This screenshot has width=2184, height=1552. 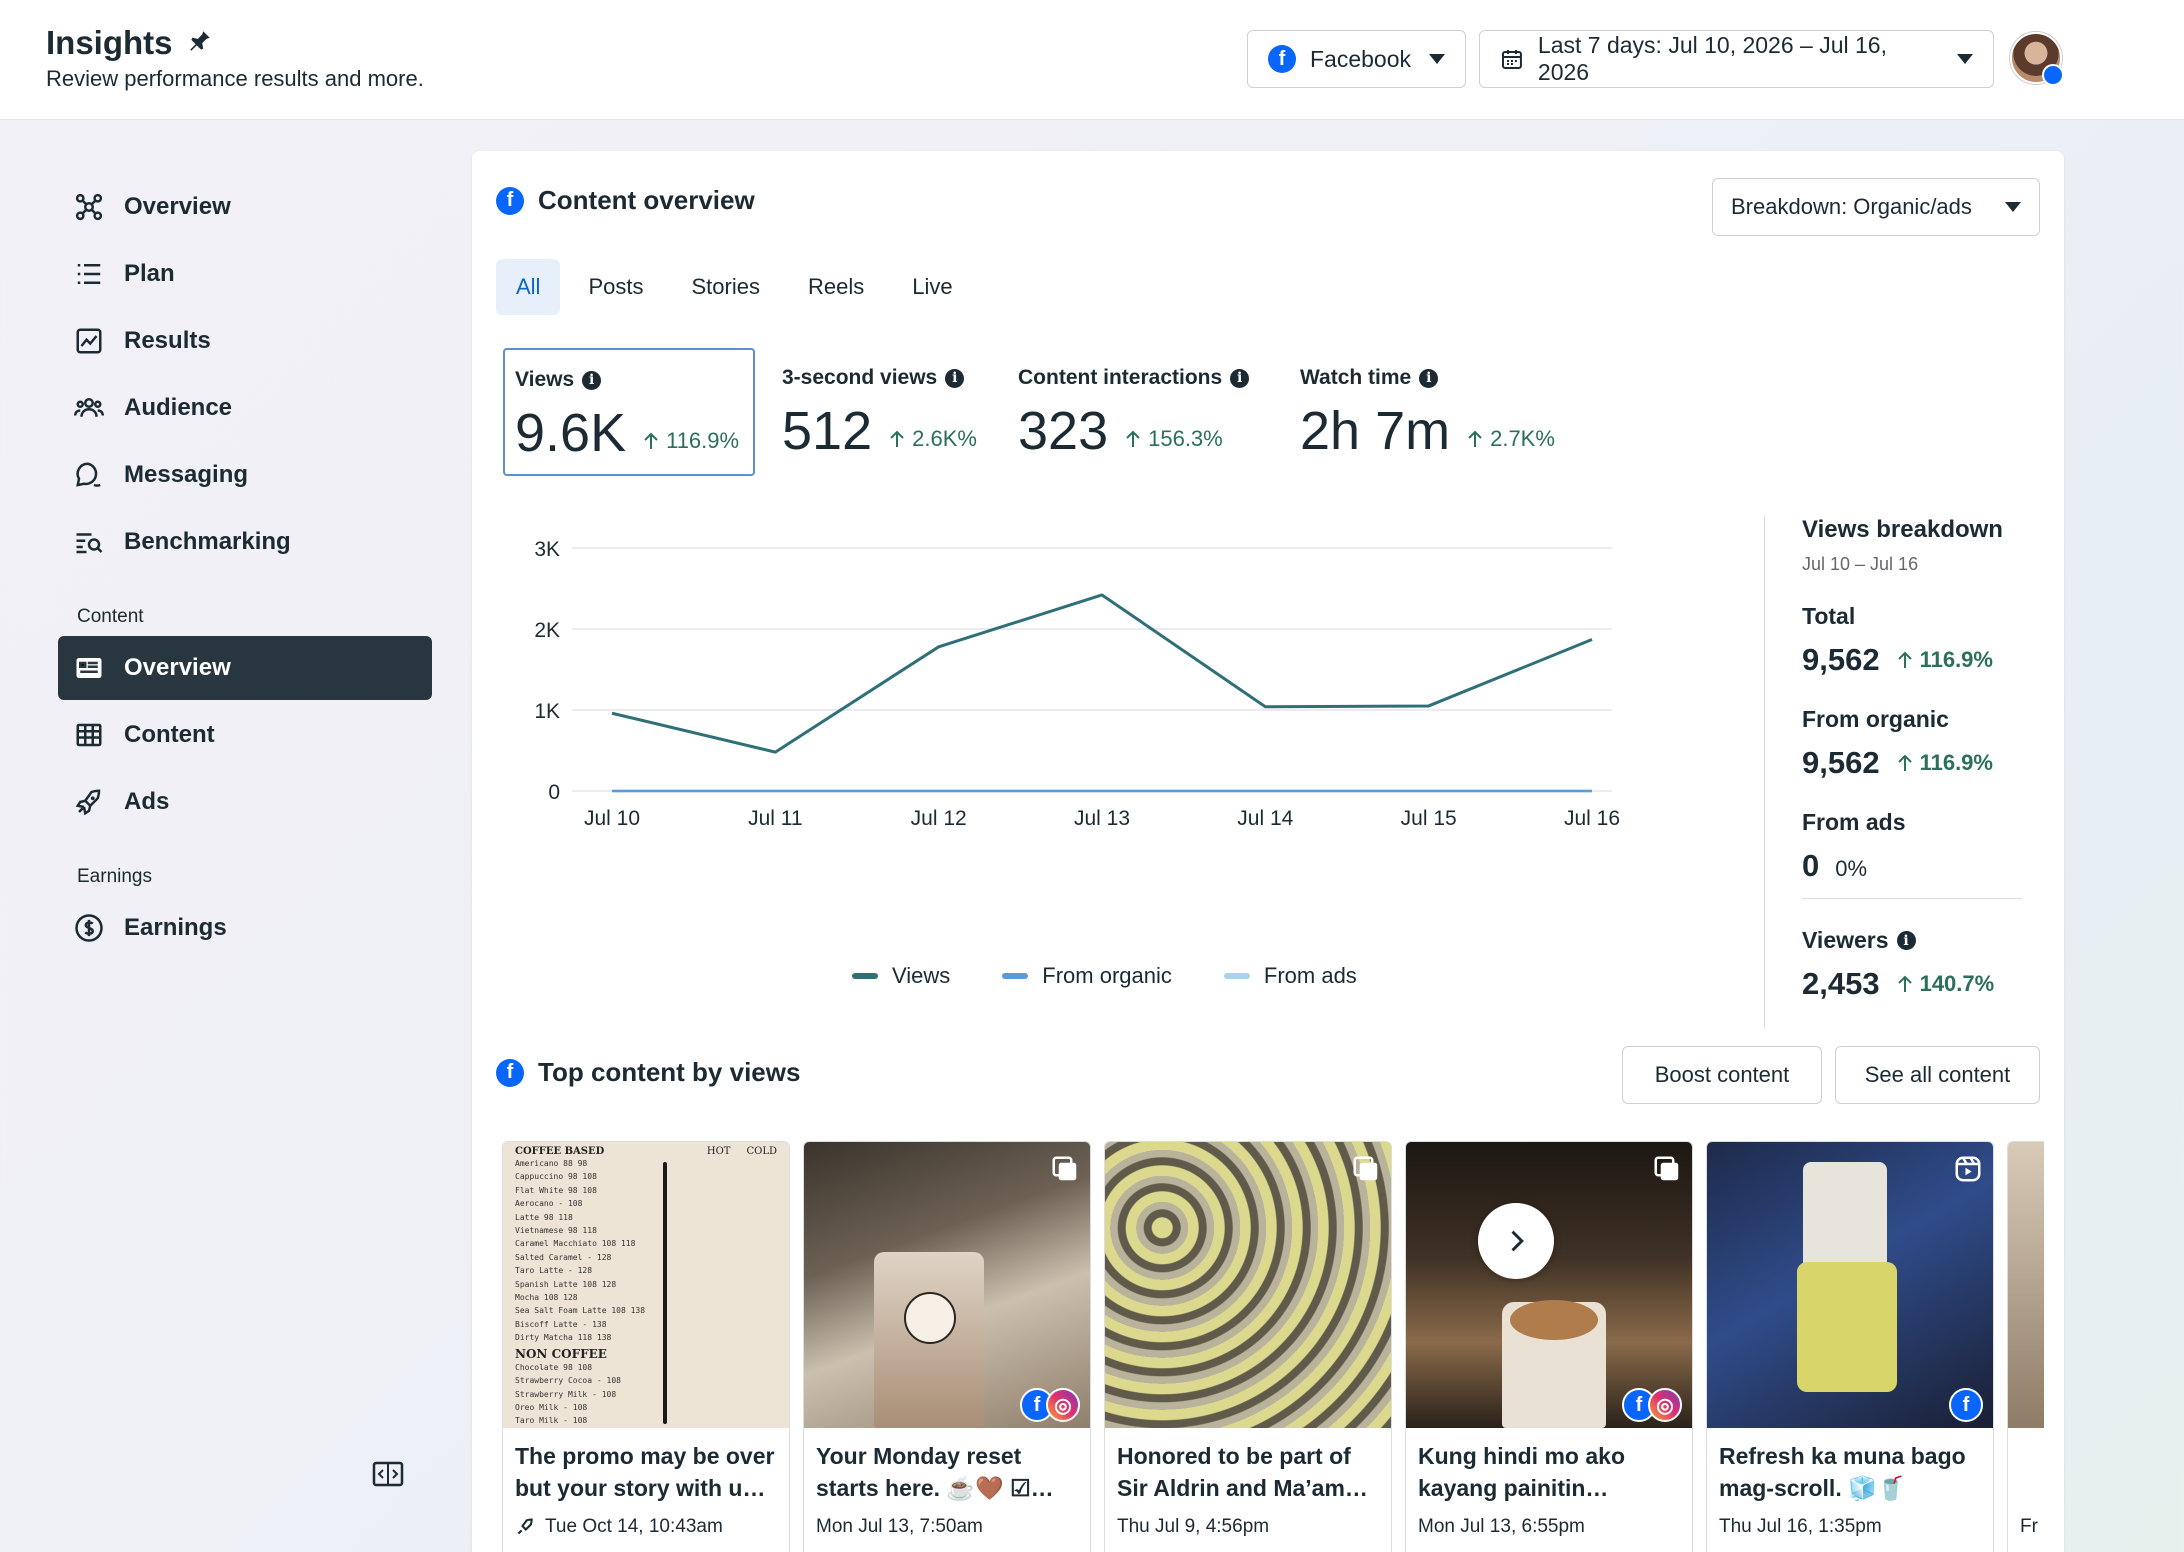 I want to click on reel-icon, so click(x=1968, y=1169).